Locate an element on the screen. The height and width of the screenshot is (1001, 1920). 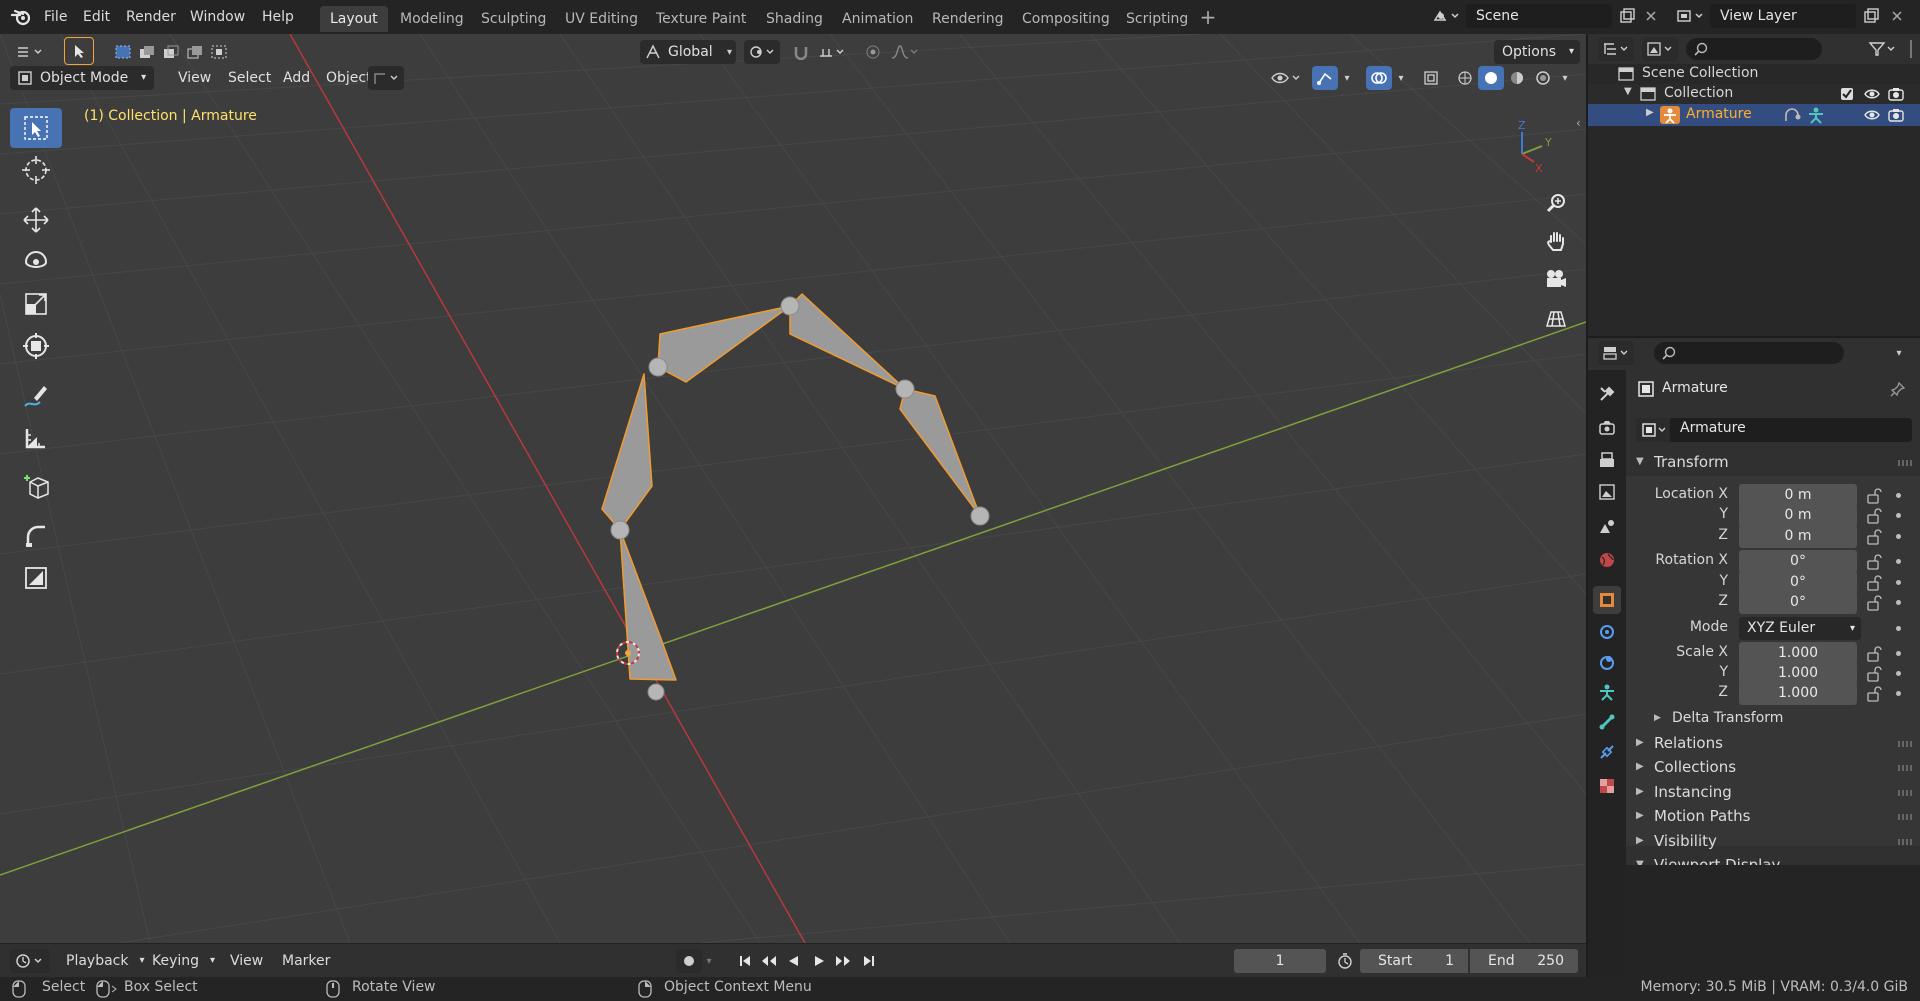
display-mode-icon is located at coordinates (1660, 49).